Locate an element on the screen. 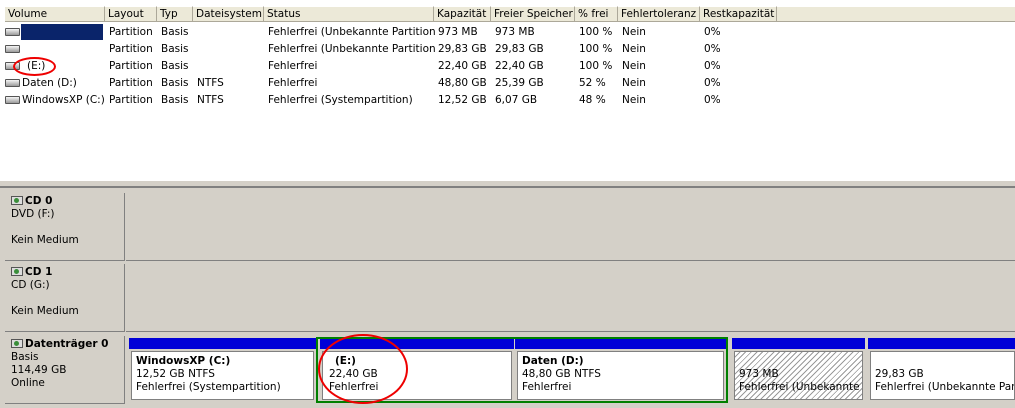 This screenshot has width=1015, height=408. disk-label-disk0: Datenträger 0 Basis 114,49 GB Online is located at coordinates (65, 370).